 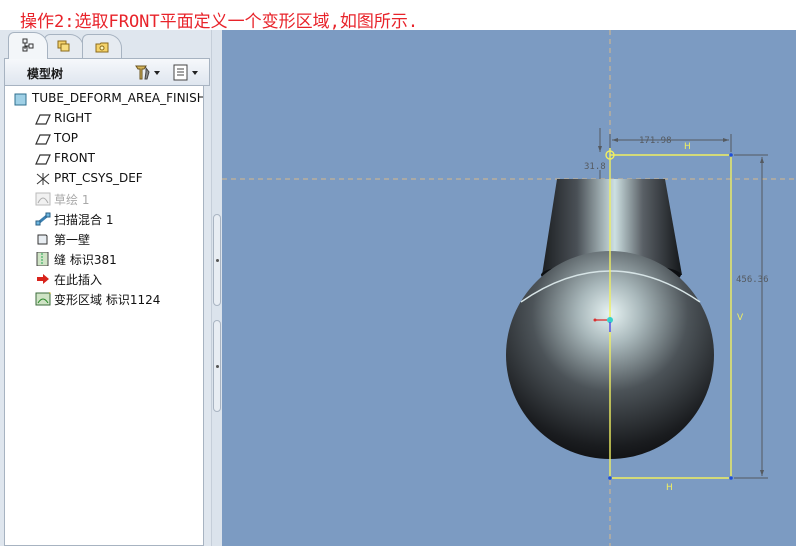 I want to click on coordinate-system-icon, so click(x=43, y=179).